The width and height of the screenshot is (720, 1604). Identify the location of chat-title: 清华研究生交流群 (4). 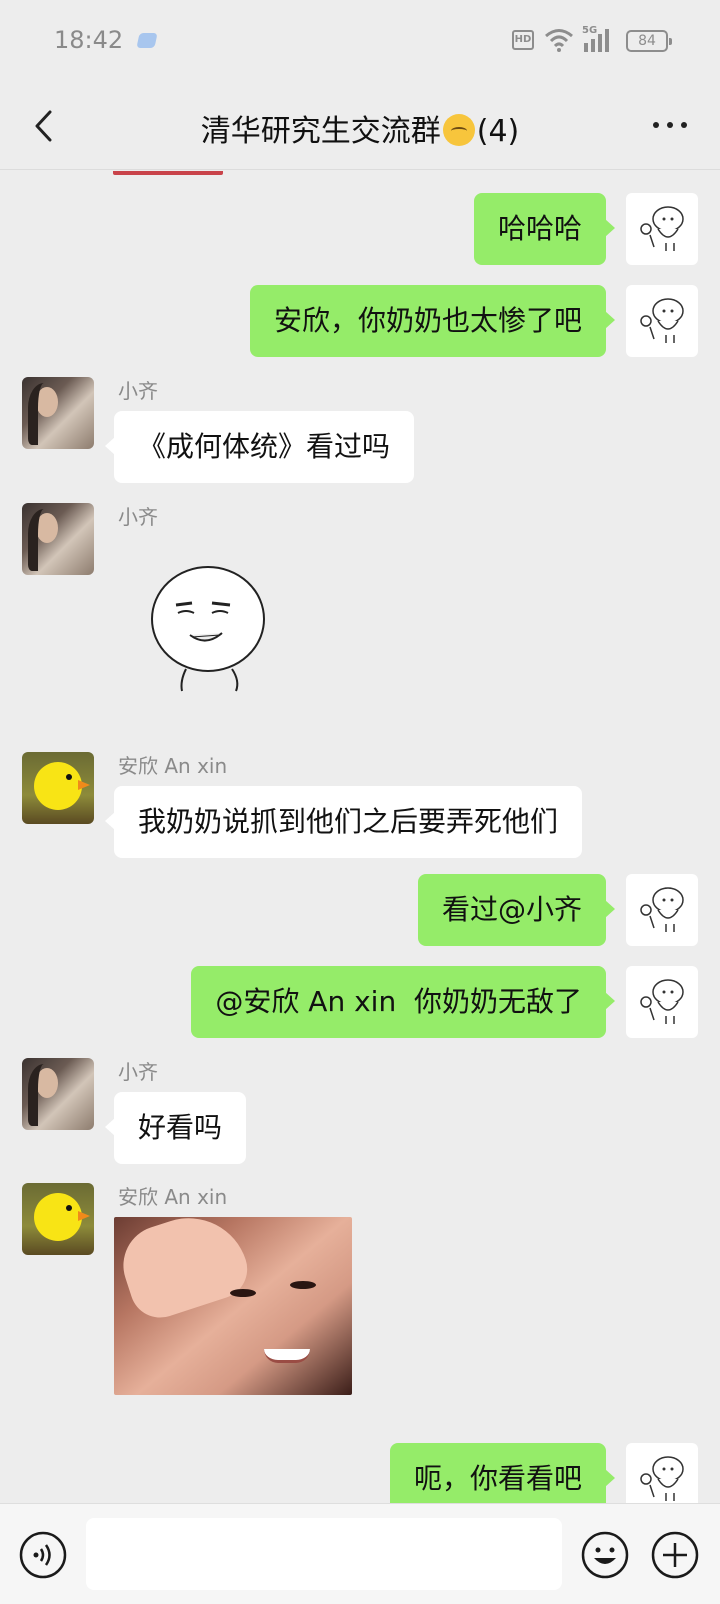
(360, 128).